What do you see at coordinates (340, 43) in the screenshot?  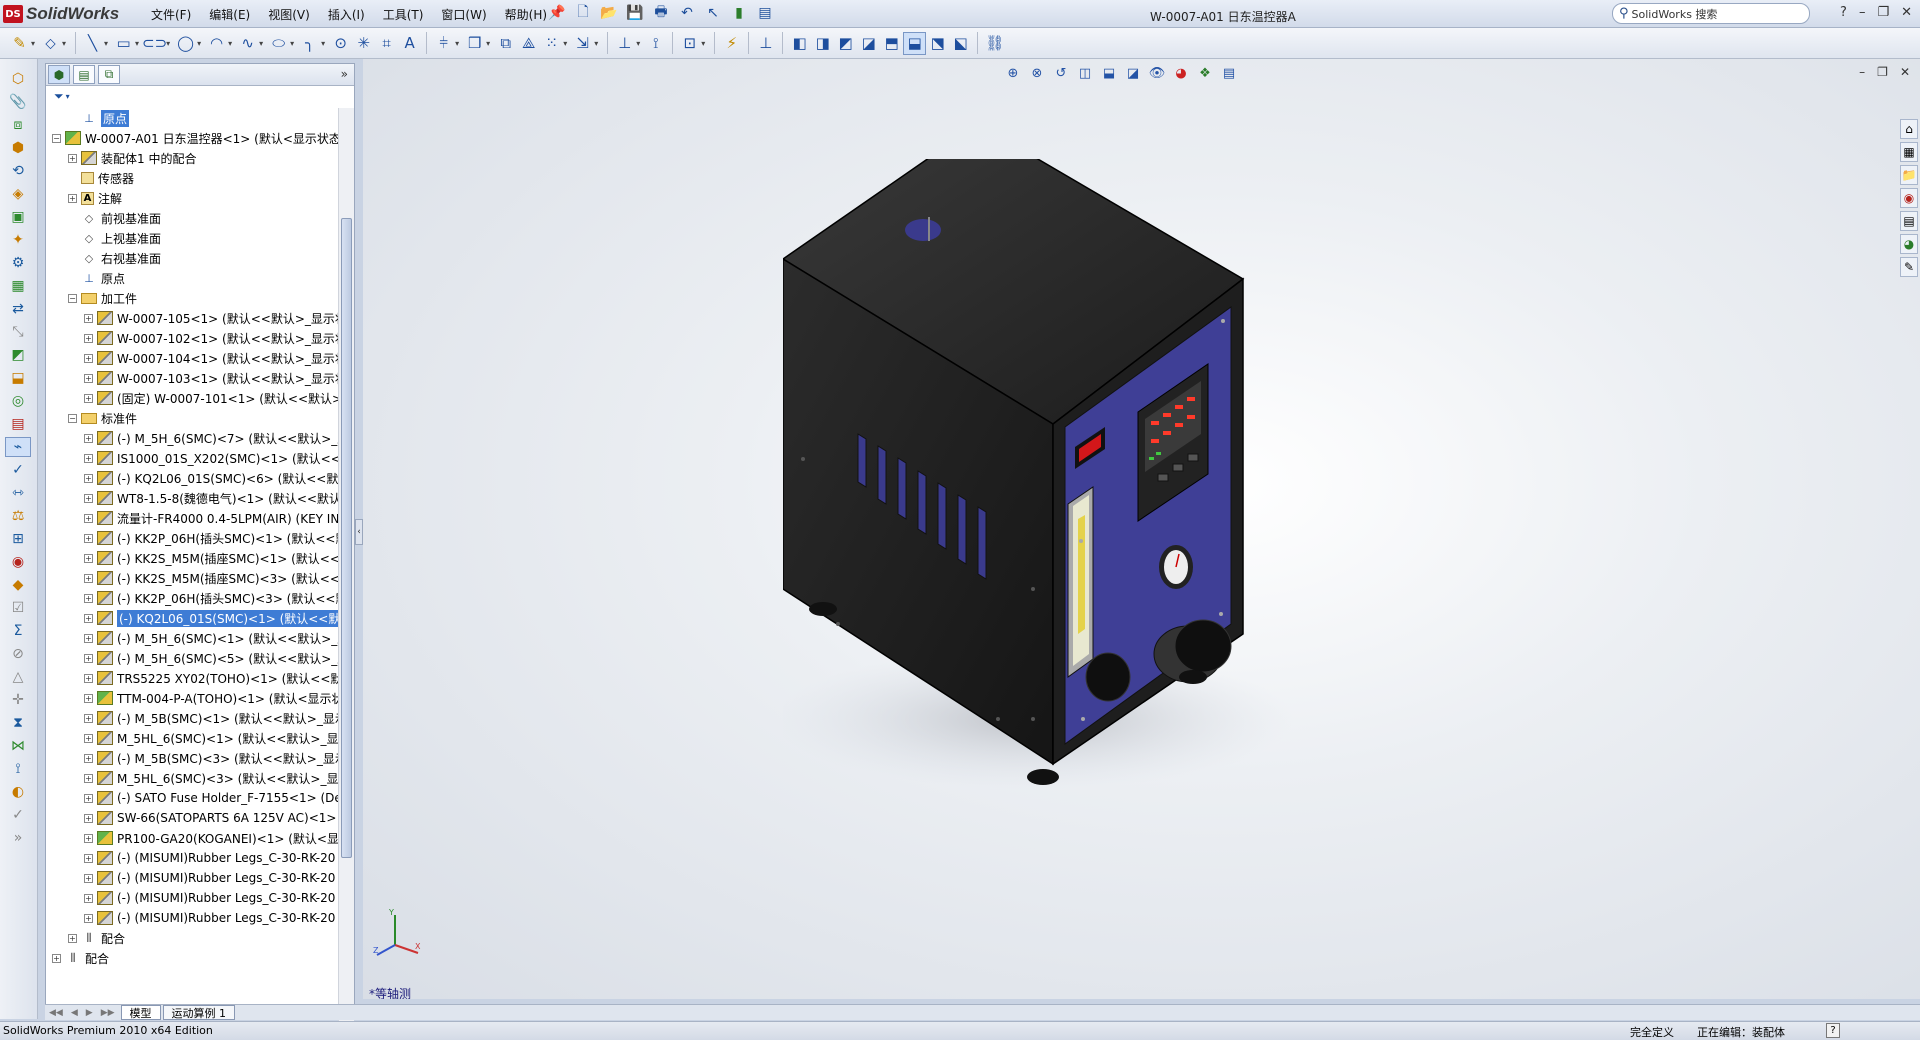 I see `point-icon: ⊙` at bounding box center [340, 43].